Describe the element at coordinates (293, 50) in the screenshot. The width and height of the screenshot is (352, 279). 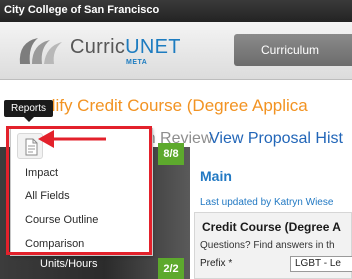
I see `curriculum-nav-button: Curriculum` at that location.